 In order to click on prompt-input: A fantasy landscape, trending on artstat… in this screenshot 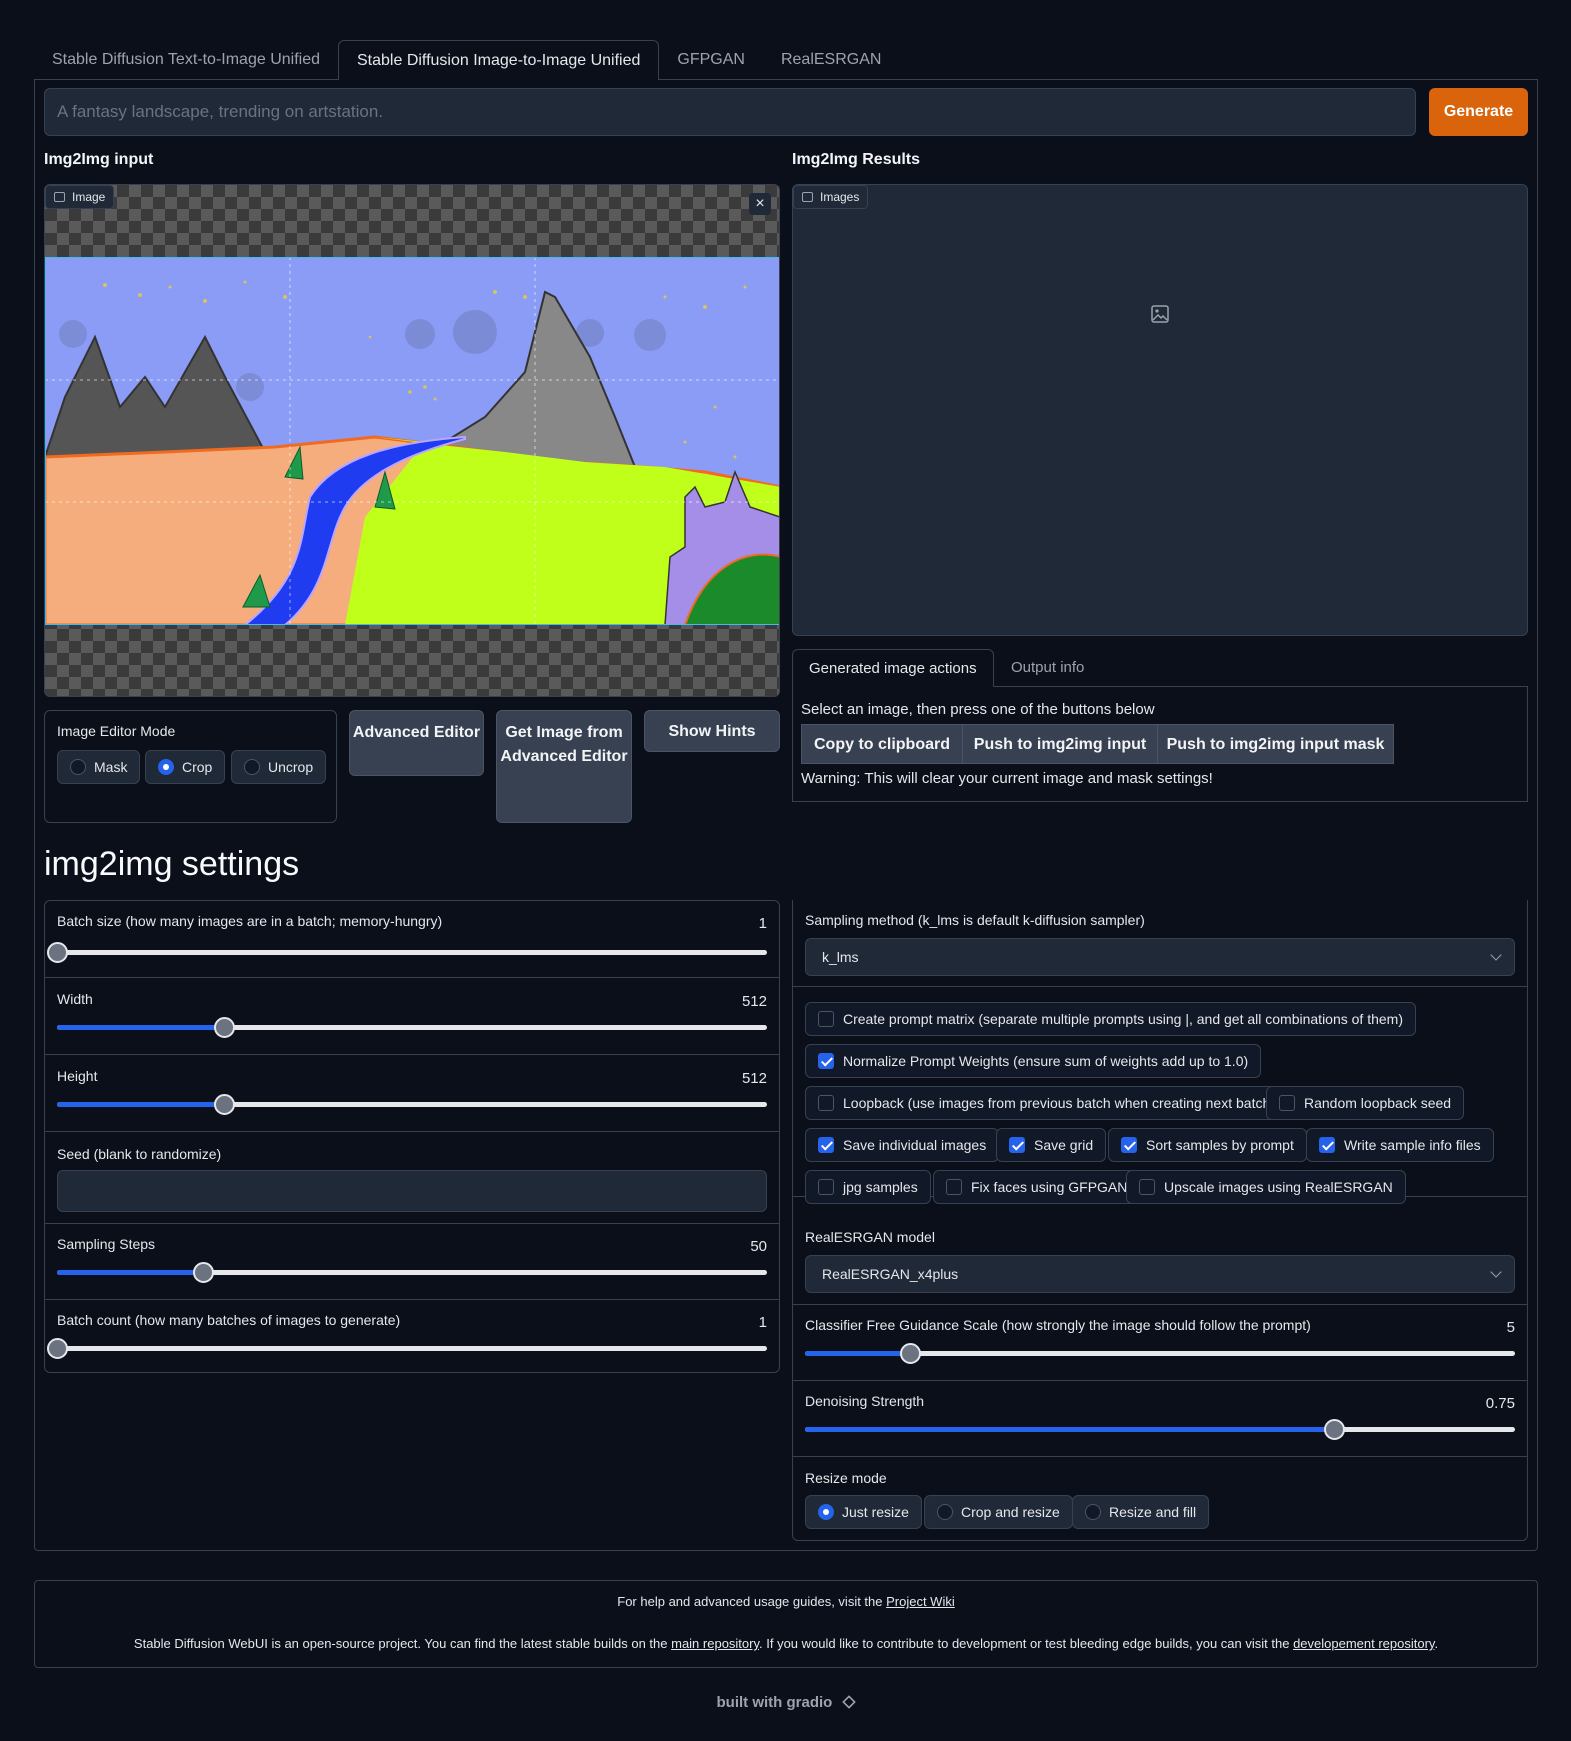, I will do `click(730, 112)`.